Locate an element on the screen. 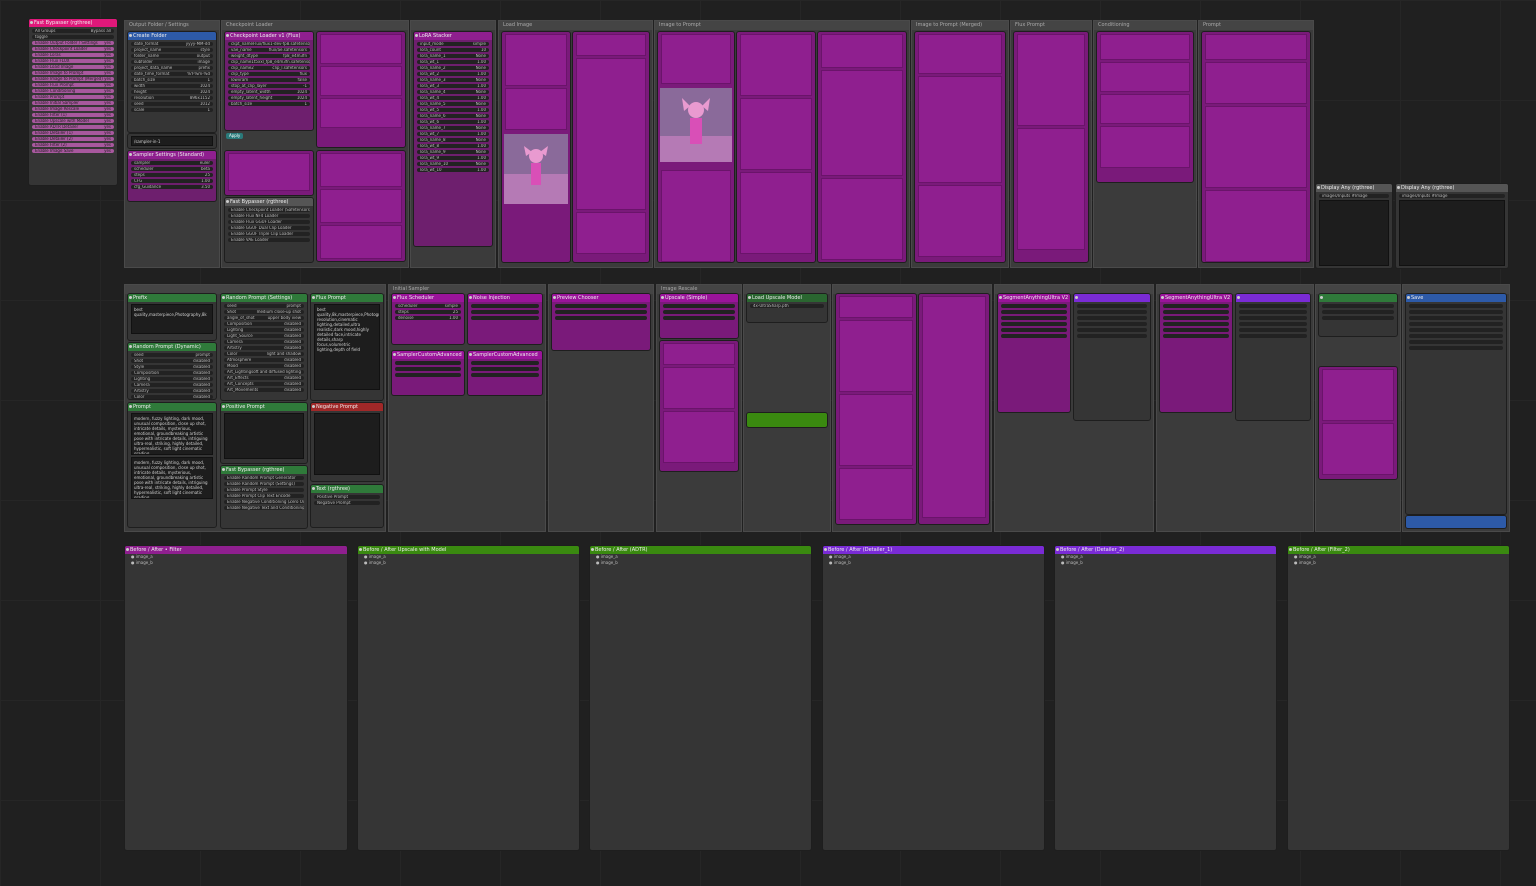 The width and height of the screenshot is (1536, 886). style-field: Art_Movements disabled is located at coordinates (264, 390).